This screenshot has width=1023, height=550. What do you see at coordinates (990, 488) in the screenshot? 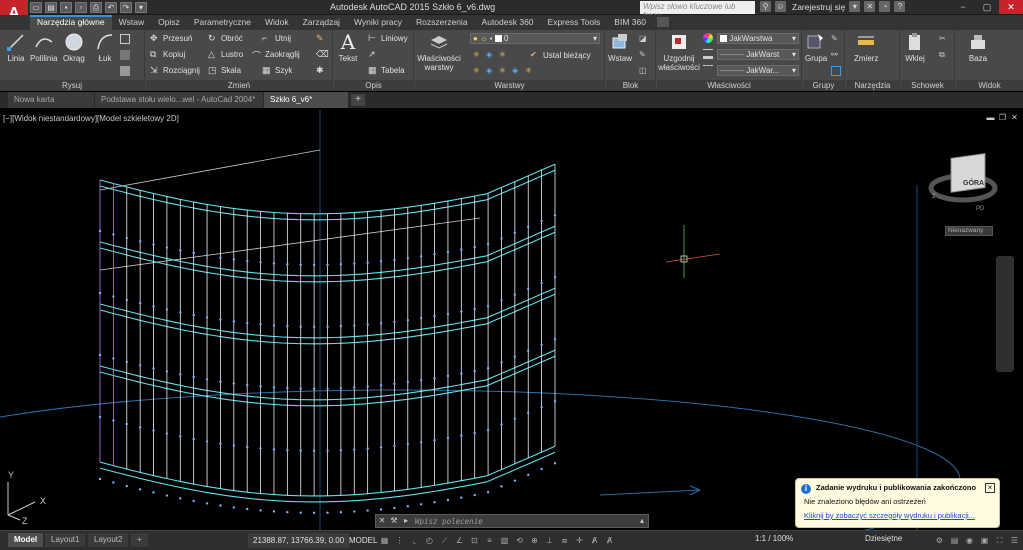
I see `notification-close-button: ×` at bounding box center [990, 488].